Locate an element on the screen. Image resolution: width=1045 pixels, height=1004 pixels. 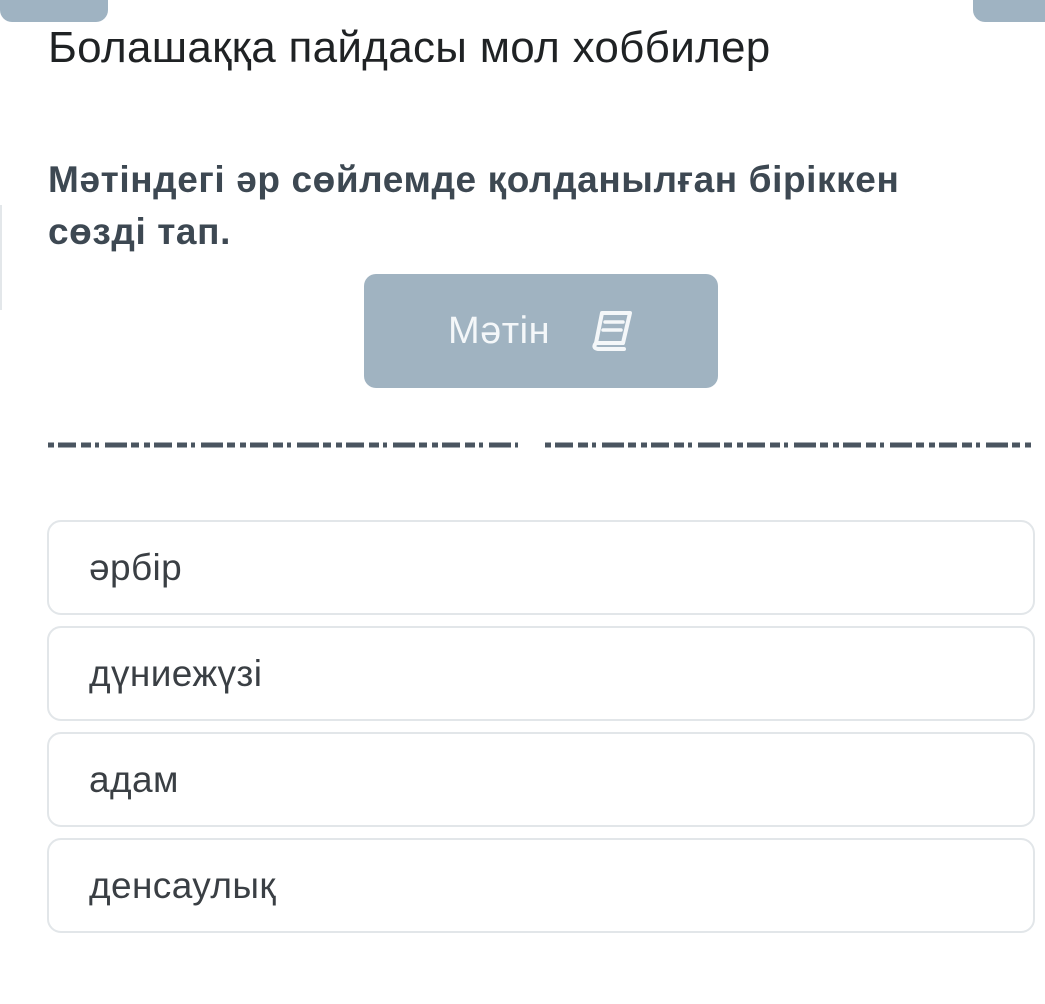
option-label: әрбір is located at coordinates (136, 567).